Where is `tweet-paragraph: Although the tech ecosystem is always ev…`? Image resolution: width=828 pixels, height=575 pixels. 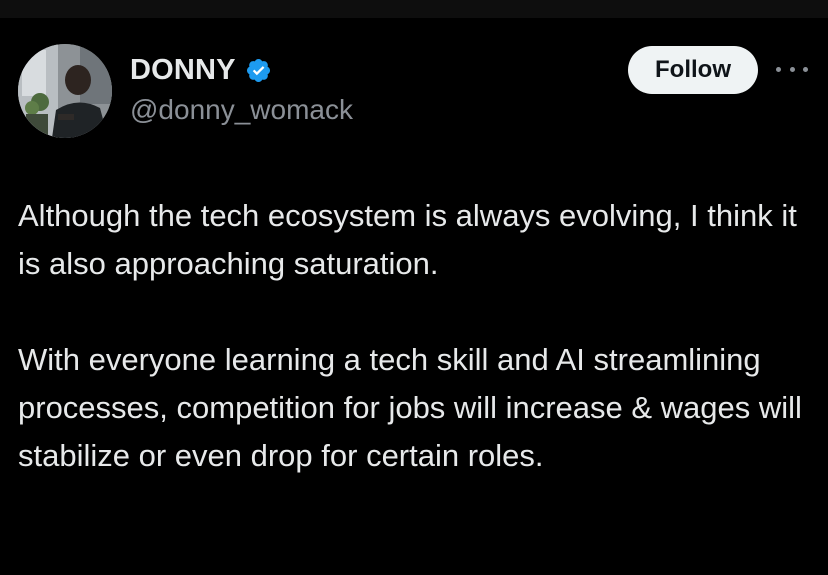
tweet-paragraph: Although the tech ecosystem is always ev… is located at coordinates (407, 239).